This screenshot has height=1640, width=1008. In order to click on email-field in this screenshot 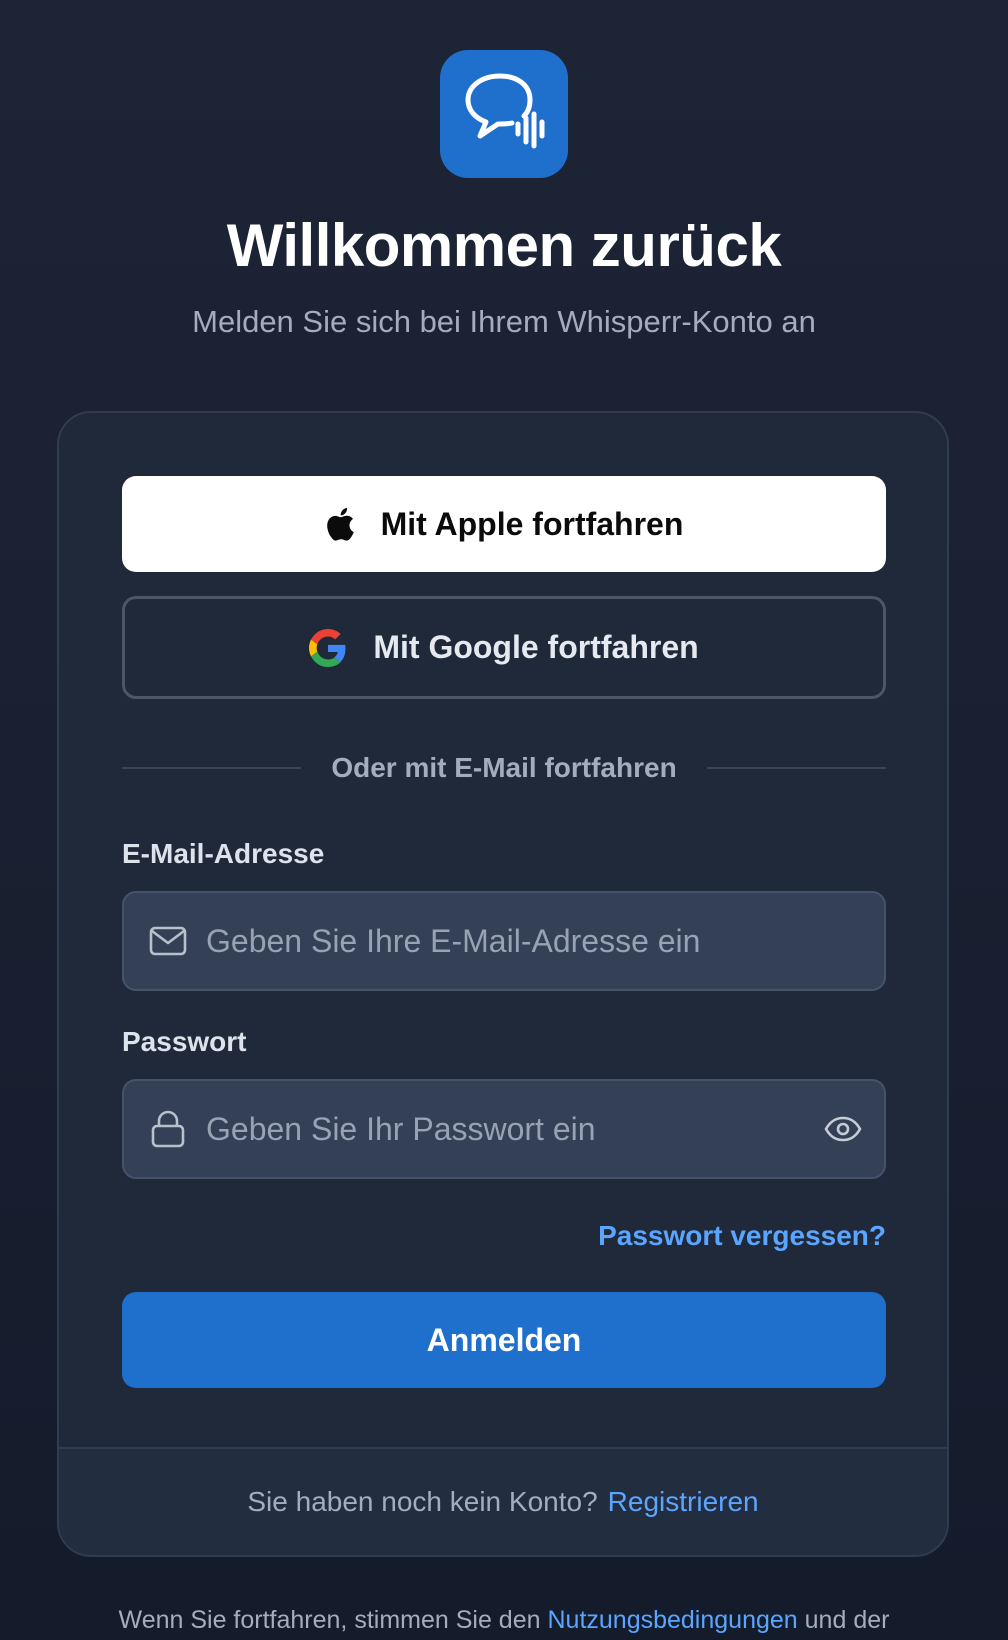, I will do `click(504, 941)`.